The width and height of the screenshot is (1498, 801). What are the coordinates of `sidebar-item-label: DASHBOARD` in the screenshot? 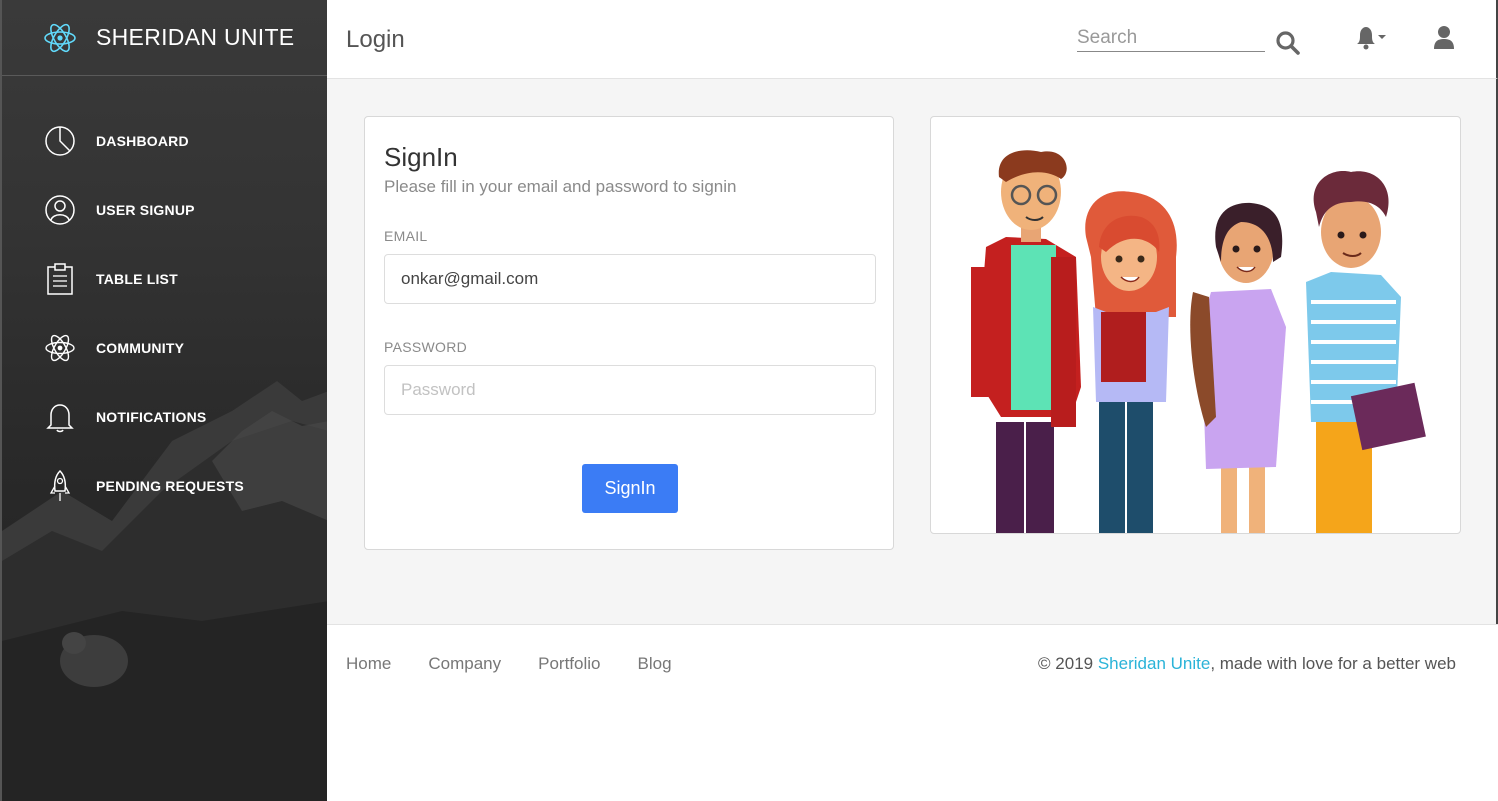 It's located at (142, 140).